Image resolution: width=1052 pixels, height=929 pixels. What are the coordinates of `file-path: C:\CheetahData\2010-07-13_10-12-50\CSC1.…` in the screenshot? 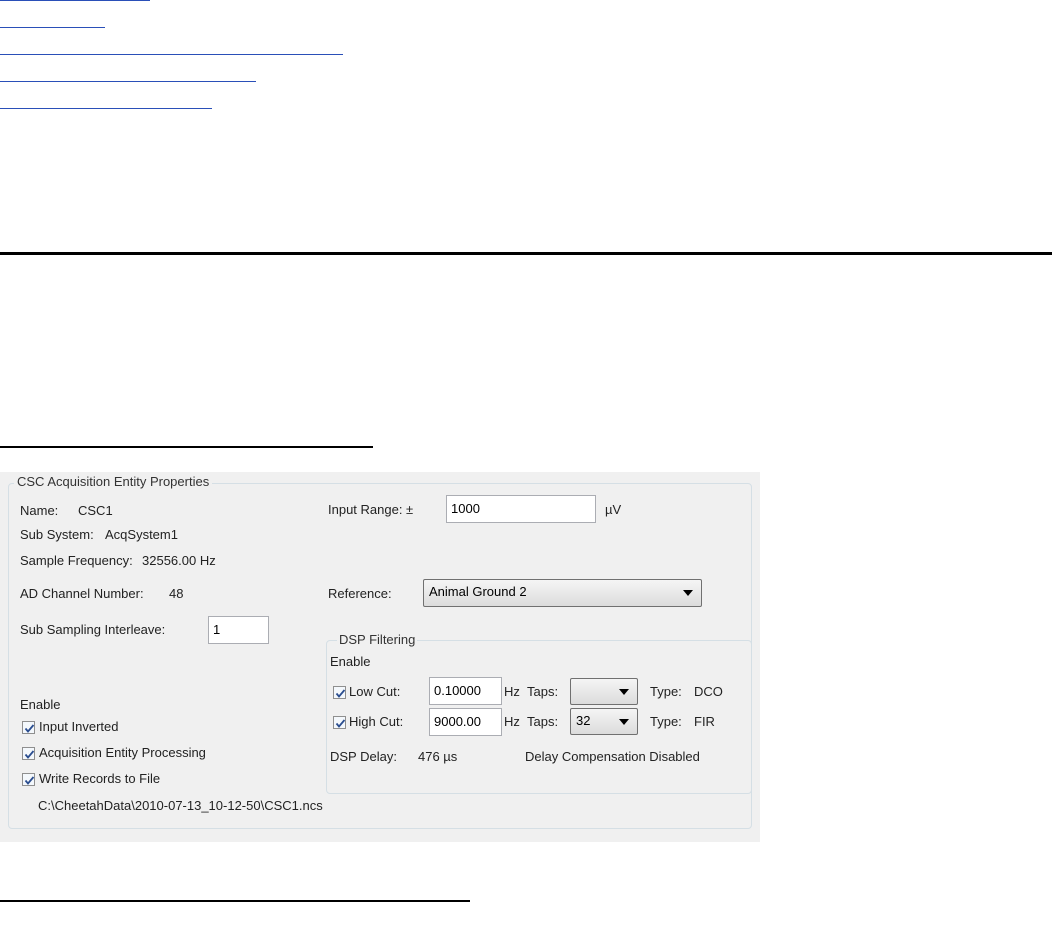 It's located at (180, 805).